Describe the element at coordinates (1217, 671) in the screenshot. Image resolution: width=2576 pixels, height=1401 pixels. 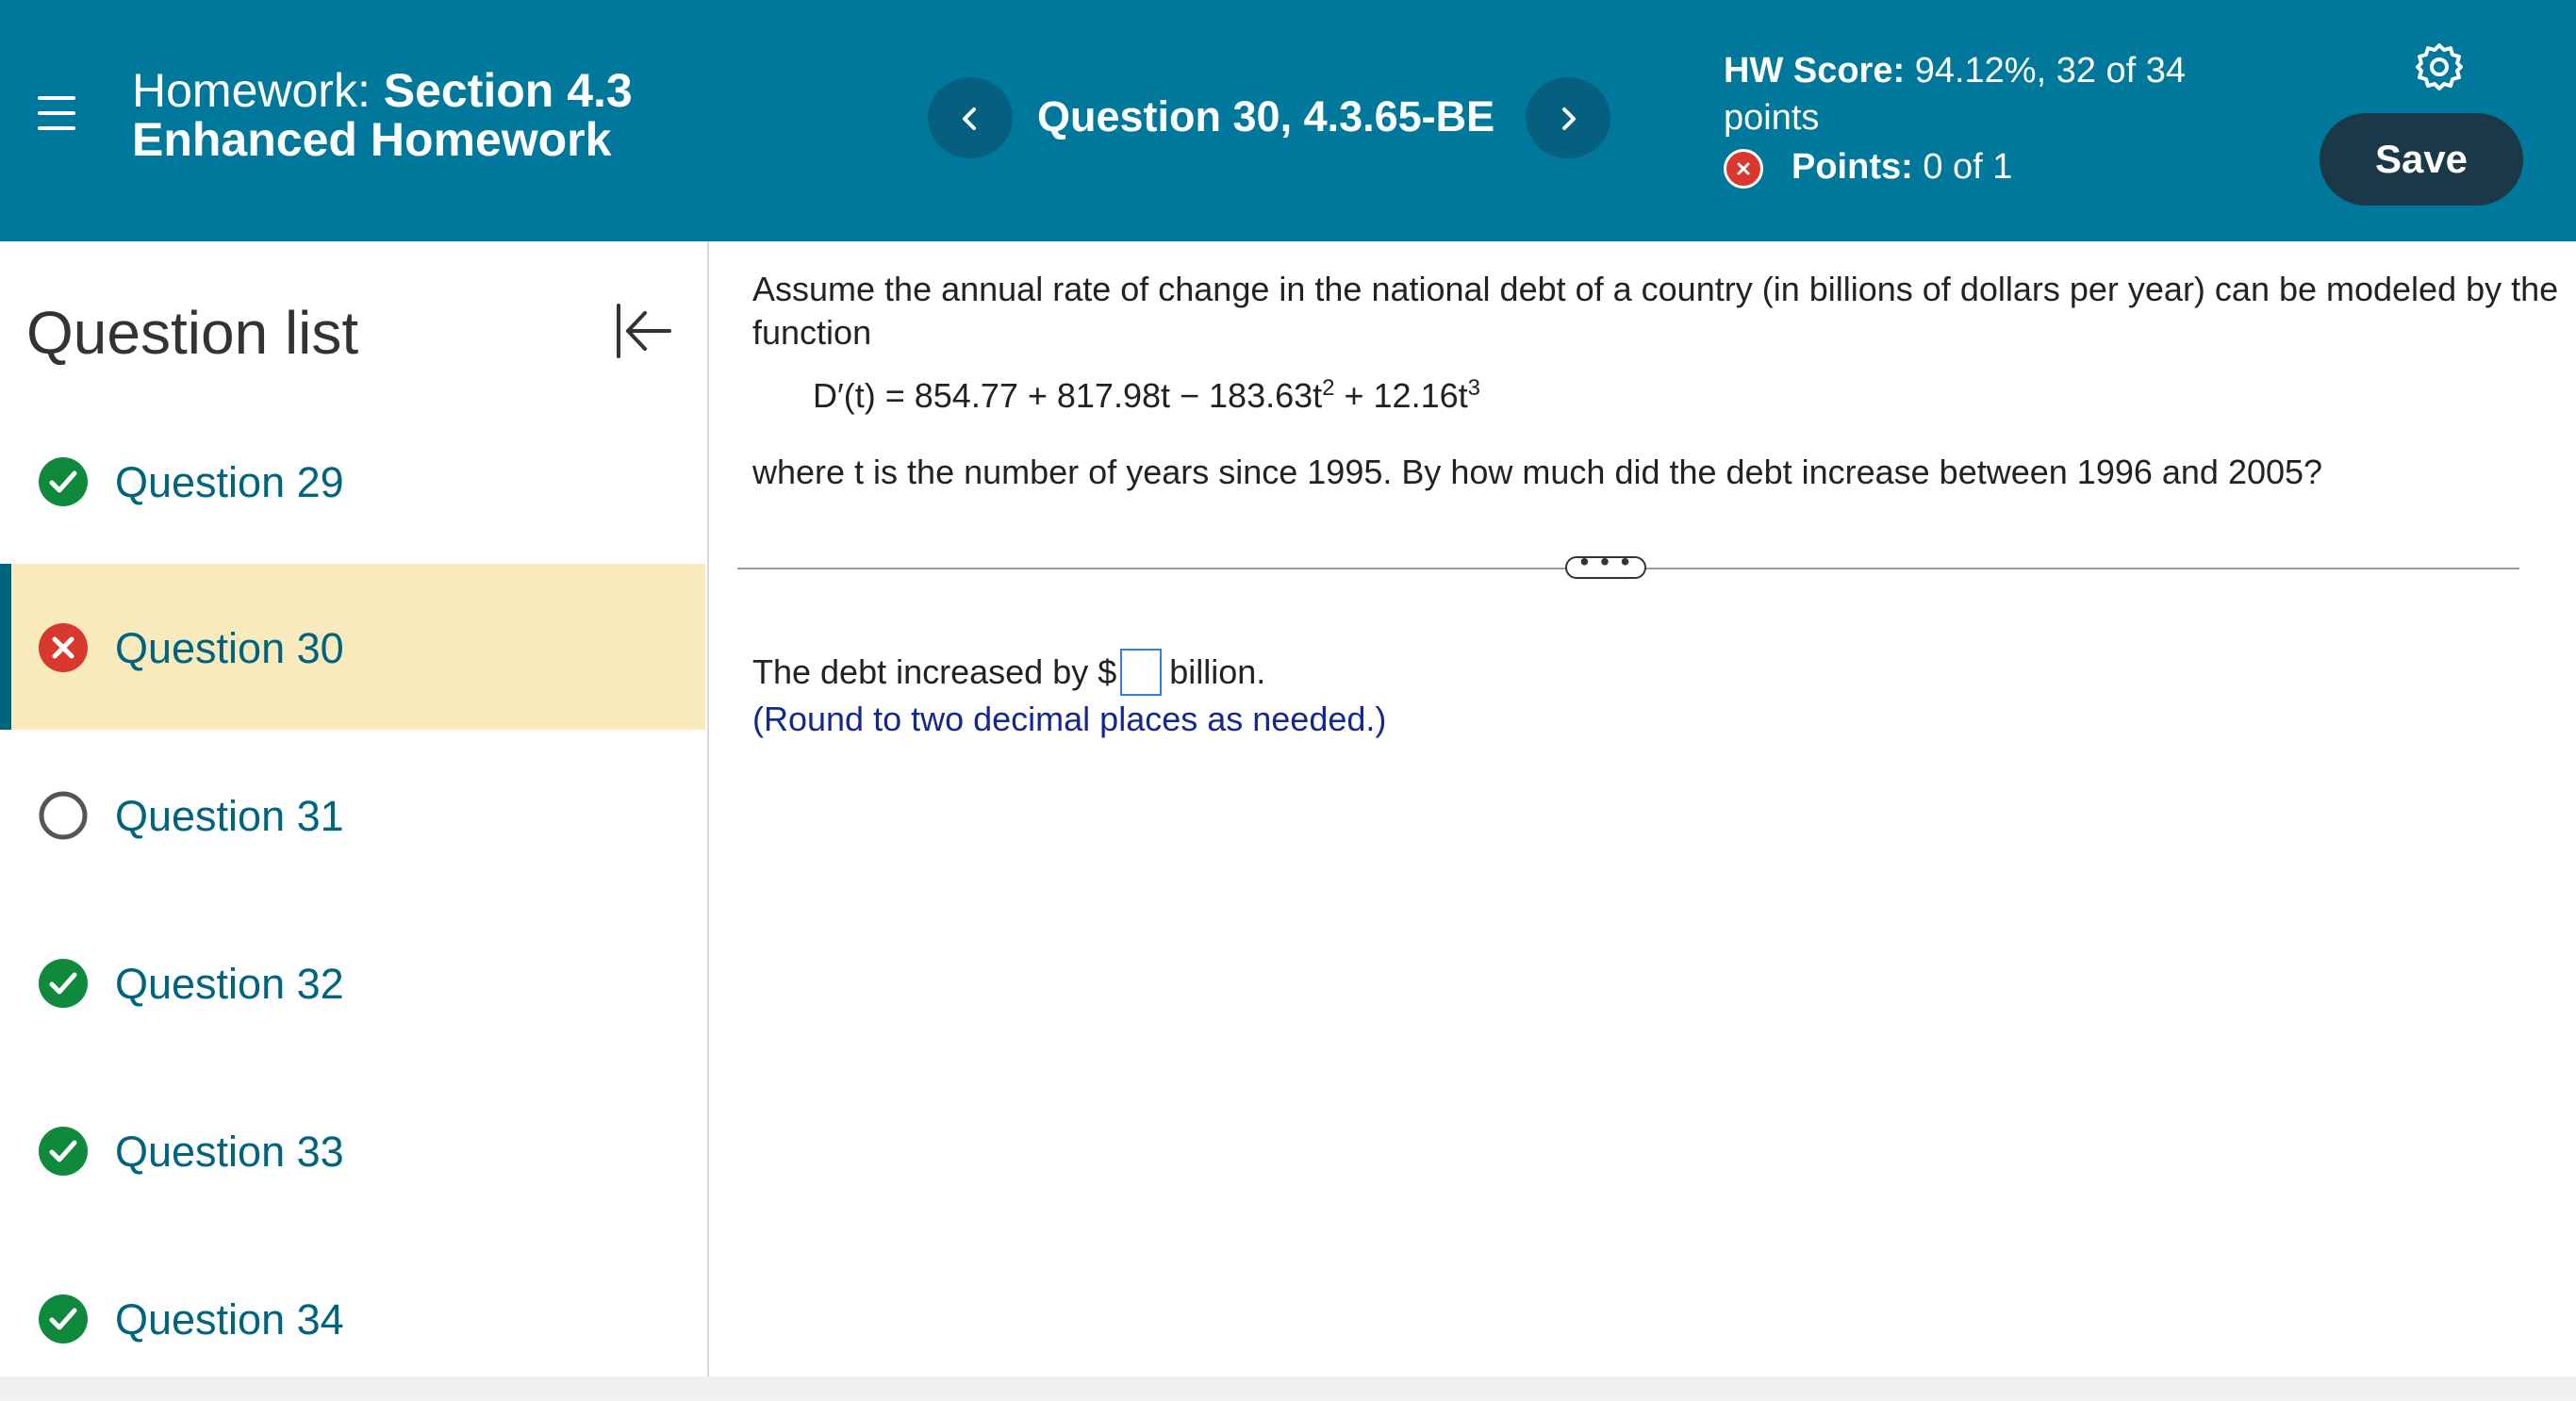
I see `answer-suffix: billion.` at that location.